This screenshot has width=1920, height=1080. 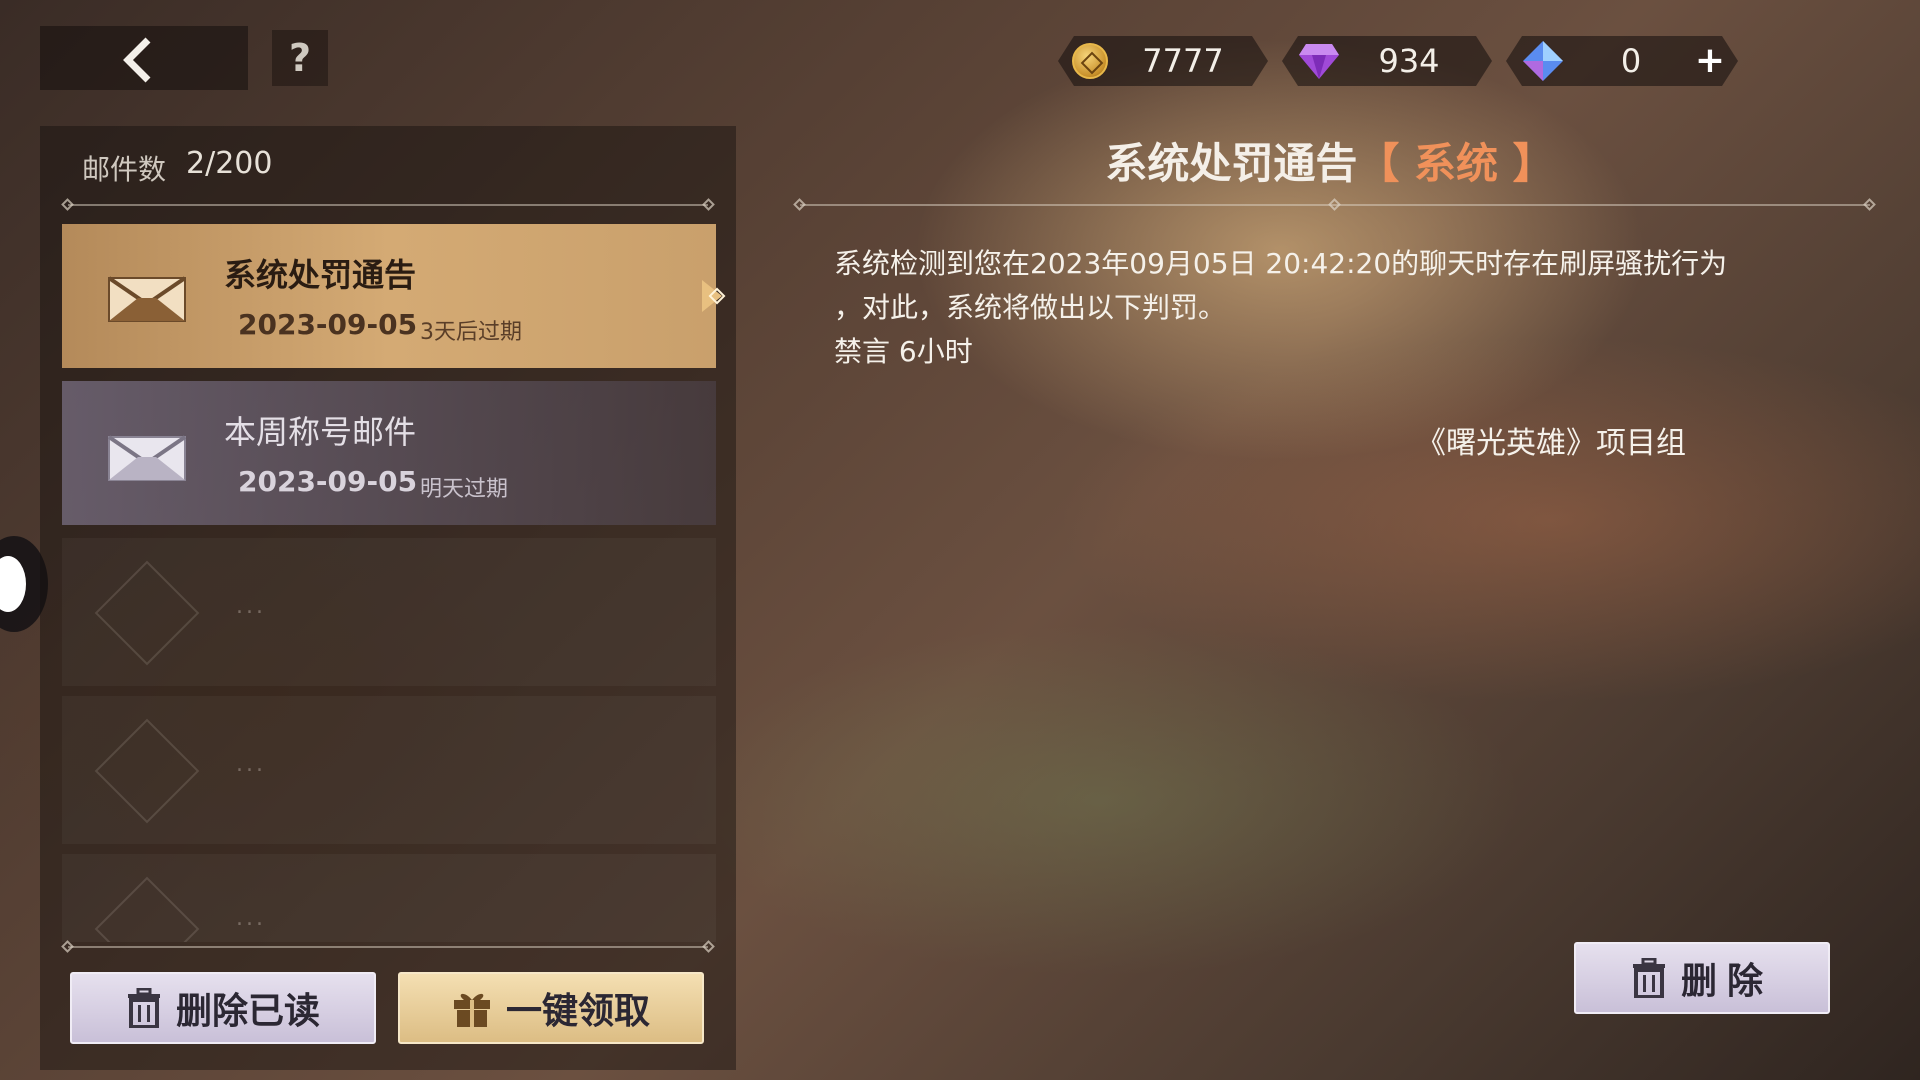 I want to click on divider-center-diamond, so click(x=1334, y=204).